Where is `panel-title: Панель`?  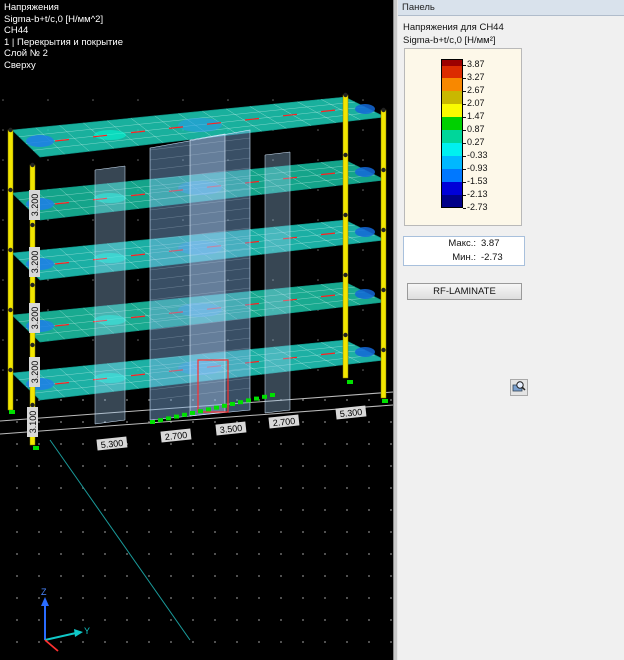
panel-title: Панель is located at coordinates (511, 8).